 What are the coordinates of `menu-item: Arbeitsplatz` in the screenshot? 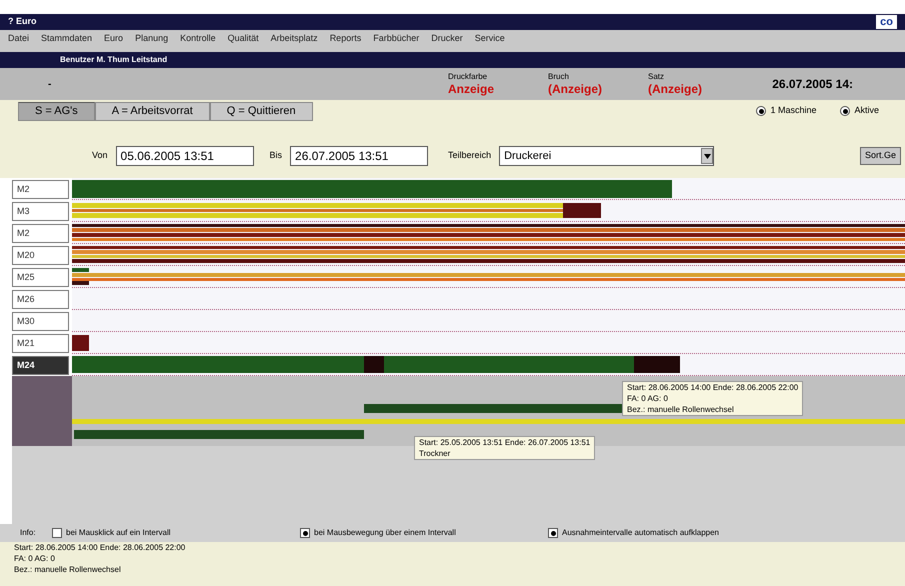 It's located at (294, 39).